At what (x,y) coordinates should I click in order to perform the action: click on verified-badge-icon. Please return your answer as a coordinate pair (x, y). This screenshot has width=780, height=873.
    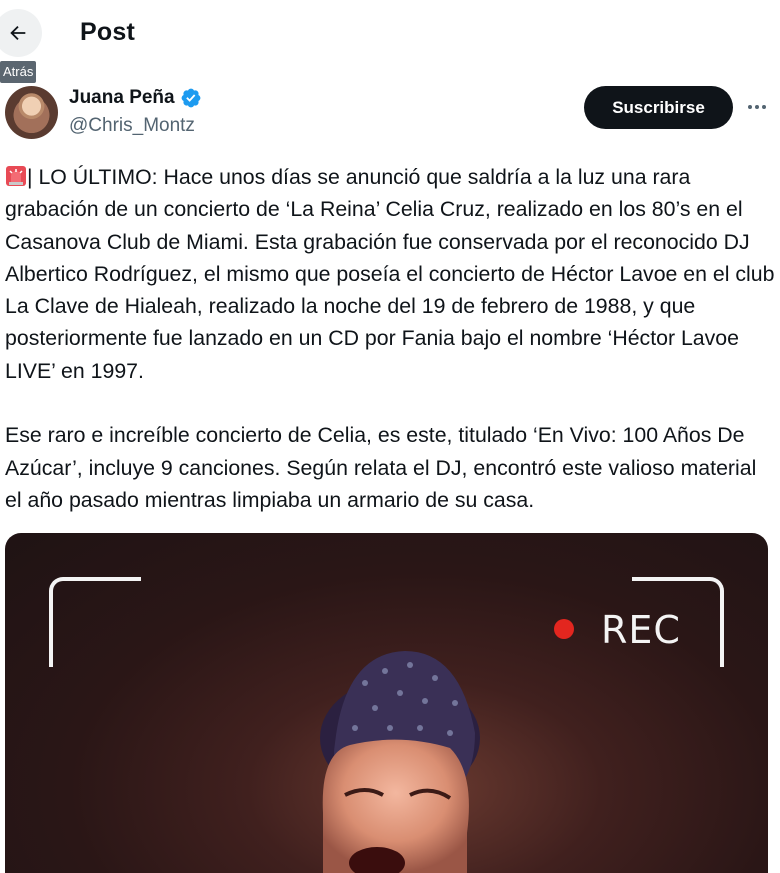
    Looking at the image, I should click on (191, 98).